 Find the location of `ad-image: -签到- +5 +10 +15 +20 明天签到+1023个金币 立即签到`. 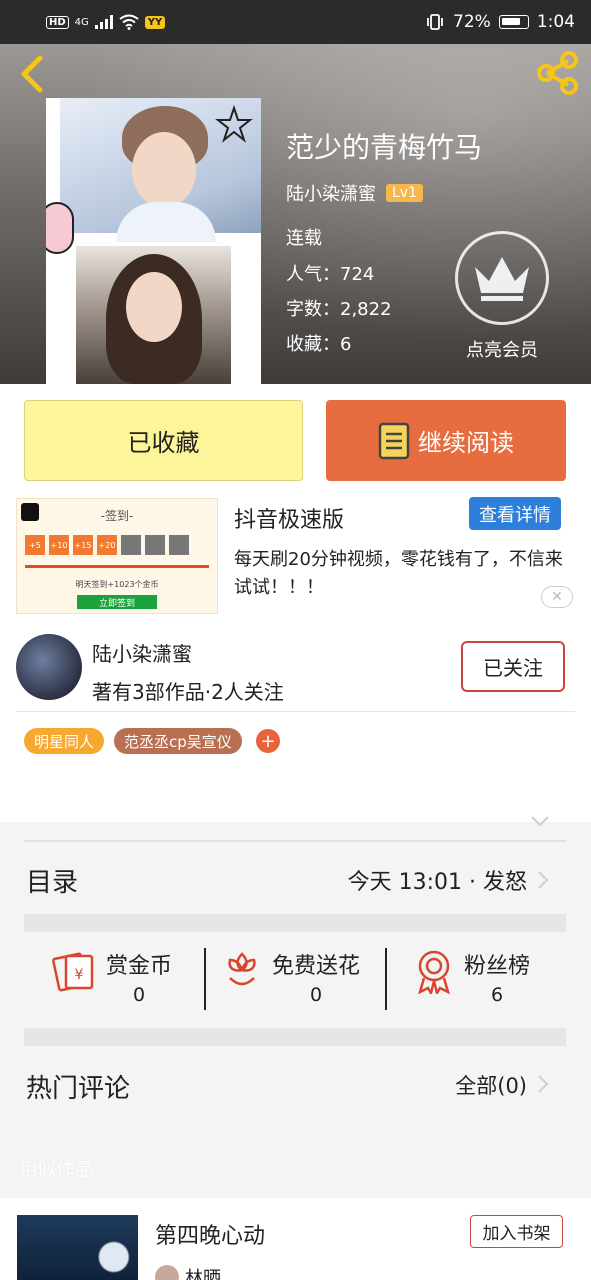

ad-image: -签到- +5 +10 +15 +20 明天签到+1023个金币 立即签到 is located at coordinates (117, 556).